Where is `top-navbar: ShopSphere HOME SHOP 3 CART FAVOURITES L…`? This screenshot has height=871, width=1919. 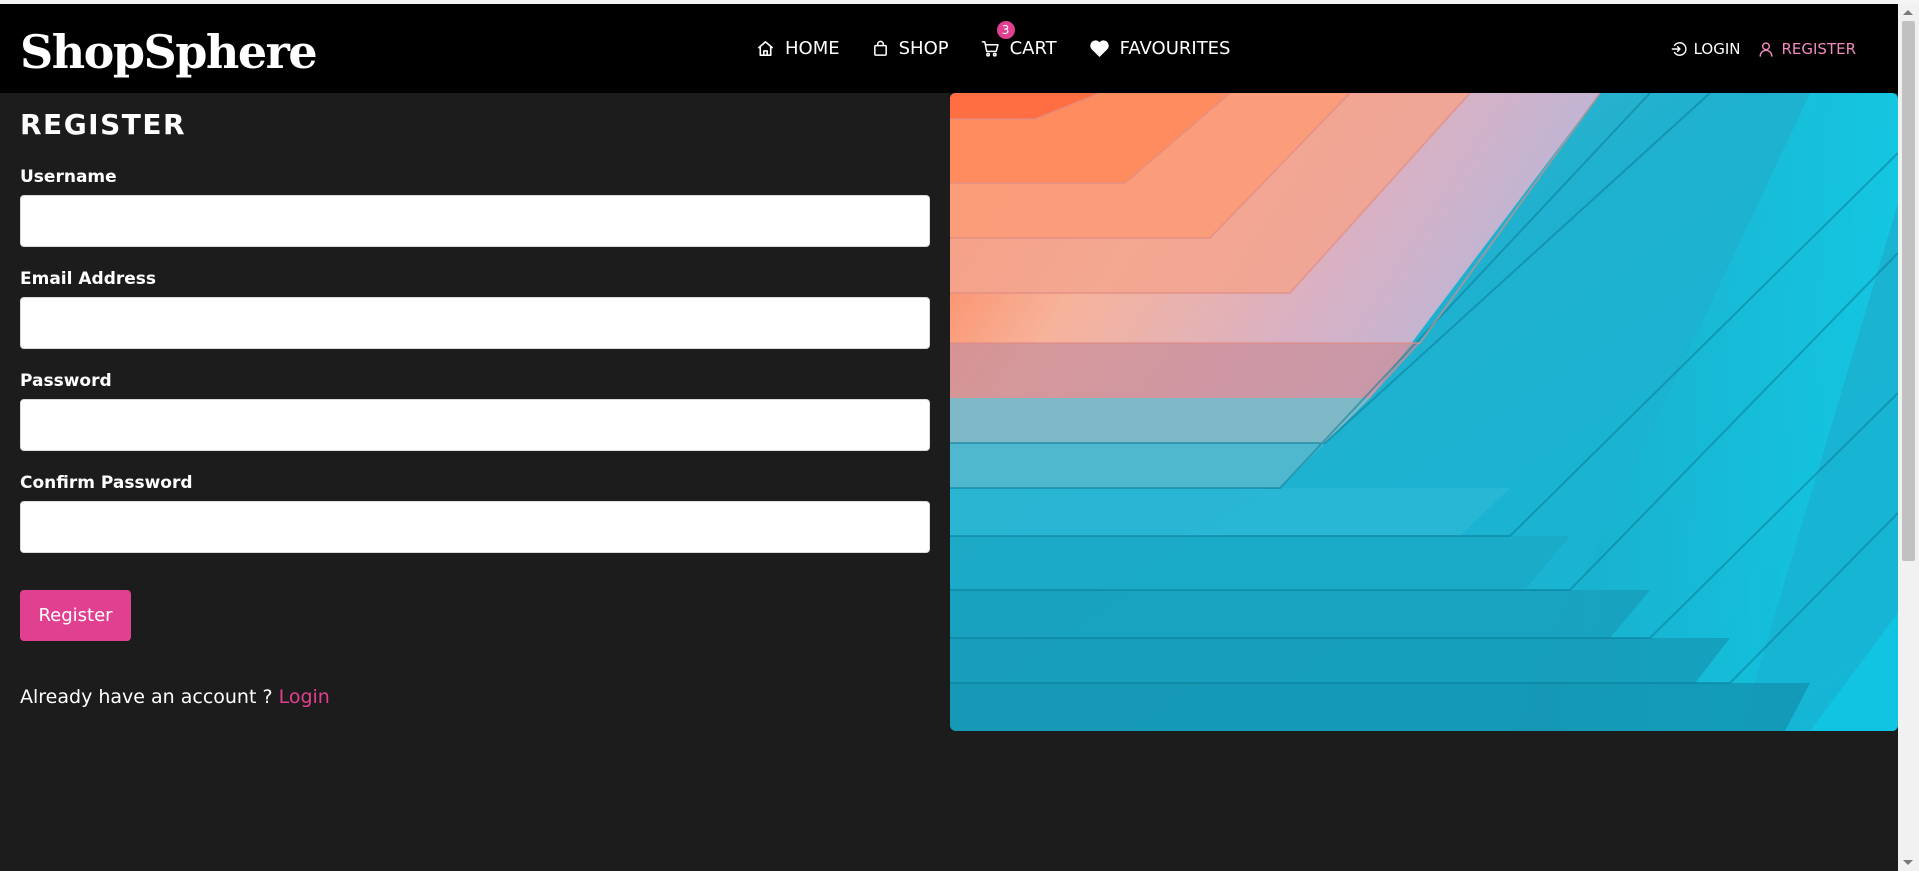
top-navbar: ShopSphere HOME SHOP 3 CART FAVOURITES L… is located at coordinates (949, 48).